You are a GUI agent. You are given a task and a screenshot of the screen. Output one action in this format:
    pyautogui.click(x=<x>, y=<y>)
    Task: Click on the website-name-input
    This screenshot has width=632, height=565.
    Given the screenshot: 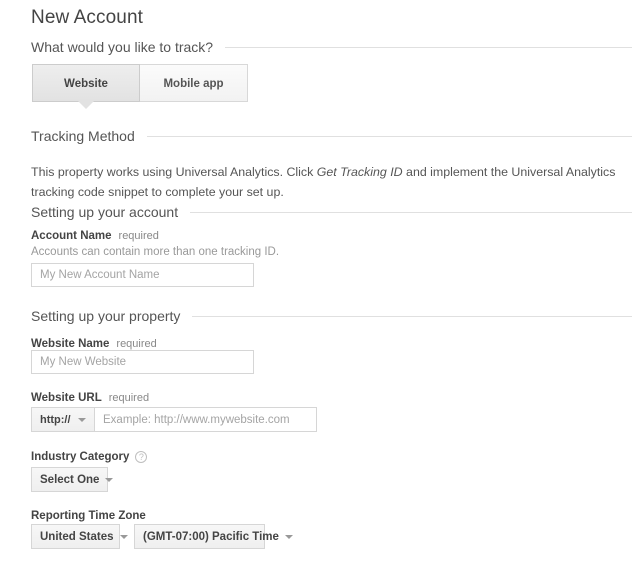 What is the action you would take?
    pyautogui.click(x=142, y=362)
    